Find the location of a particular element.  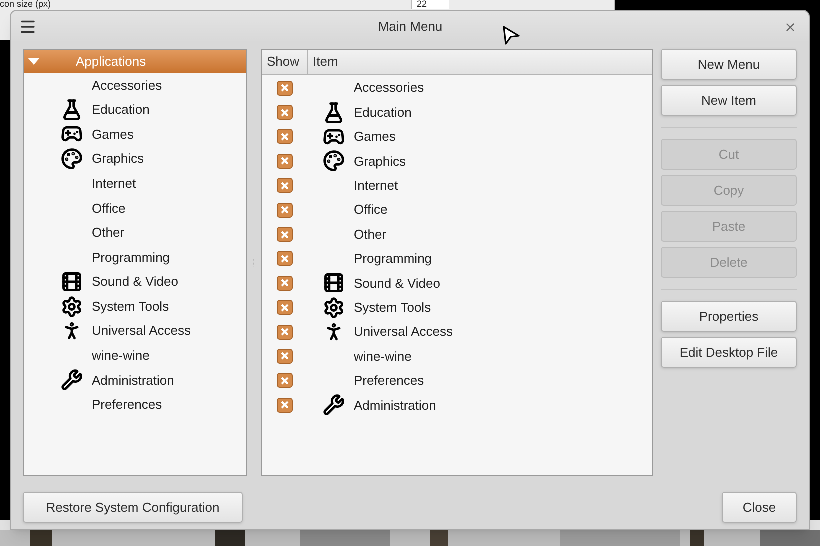

item-label: Internet is located at coordinates (376, 186).